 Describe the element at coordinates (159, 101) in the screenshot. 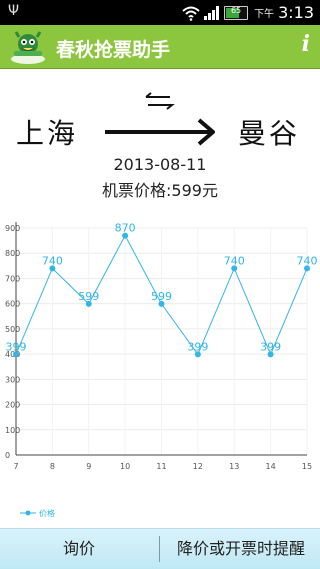

I see `swap-icon` at that location.